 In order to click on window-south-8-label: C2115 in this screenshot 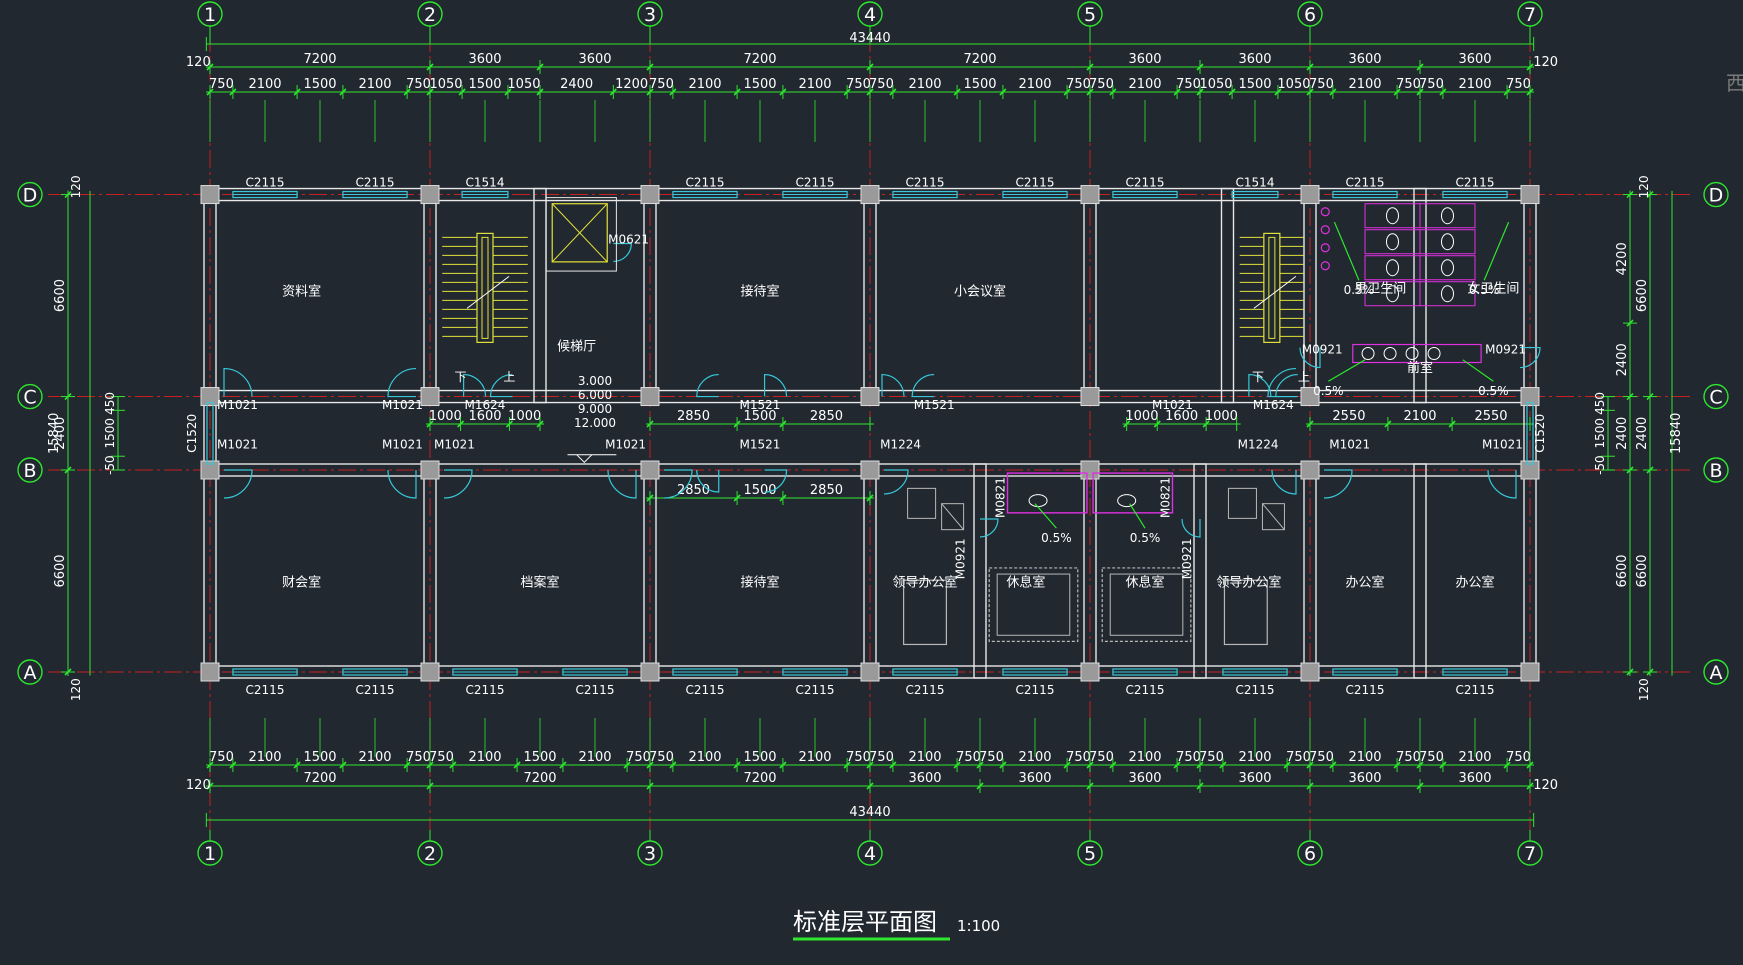, I will do `click(1145, 690)`.